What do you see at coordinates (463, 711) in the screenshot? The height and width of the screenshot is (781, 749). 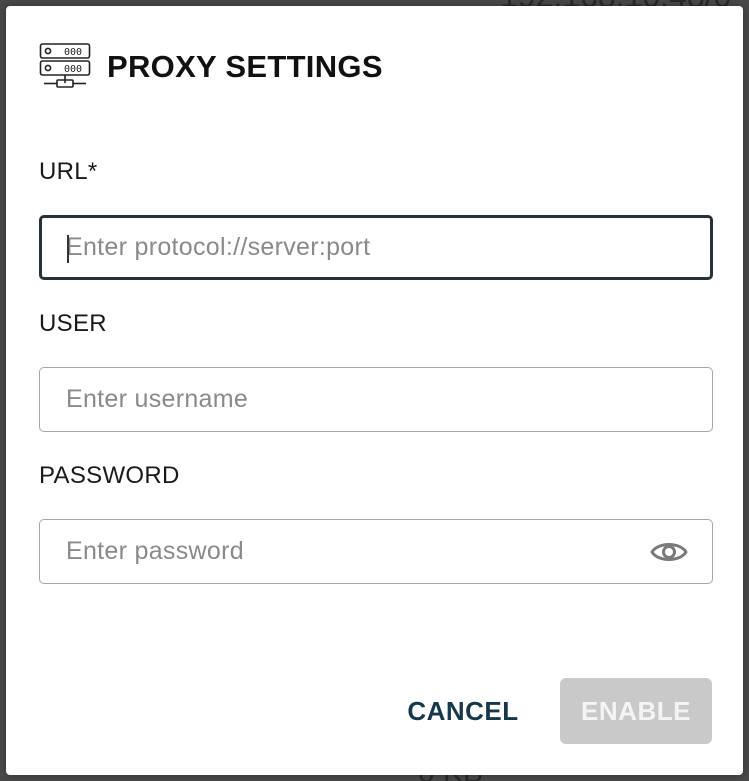 I see `cancel-button: CANCEL` at bounding box center [463, 711].